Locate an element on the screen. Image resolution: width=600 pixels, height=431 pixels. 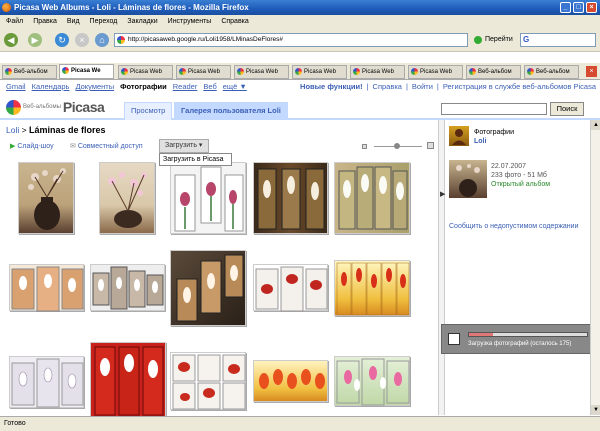
scroll-down-icon: ▼ is located at coordinates (595, 410).